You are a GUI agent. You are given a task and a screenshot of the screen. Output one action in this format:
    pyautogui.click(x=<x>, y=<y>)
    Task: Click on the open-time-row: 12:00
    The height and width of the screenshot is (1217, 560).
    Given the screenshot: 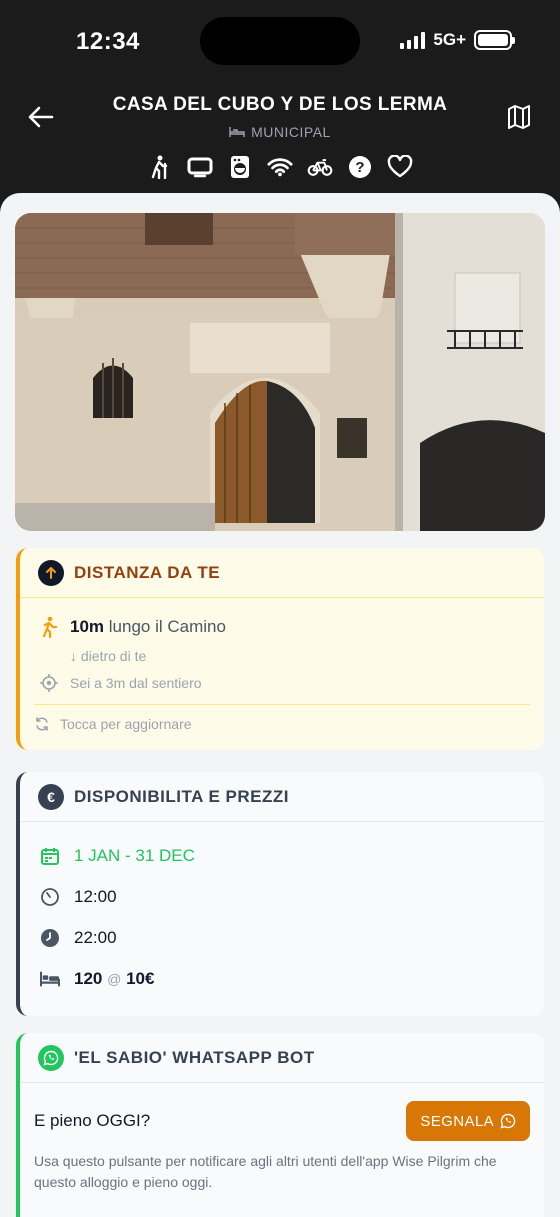 What is the action you would take?
    pyautogui.click(x=78, y=897)
    